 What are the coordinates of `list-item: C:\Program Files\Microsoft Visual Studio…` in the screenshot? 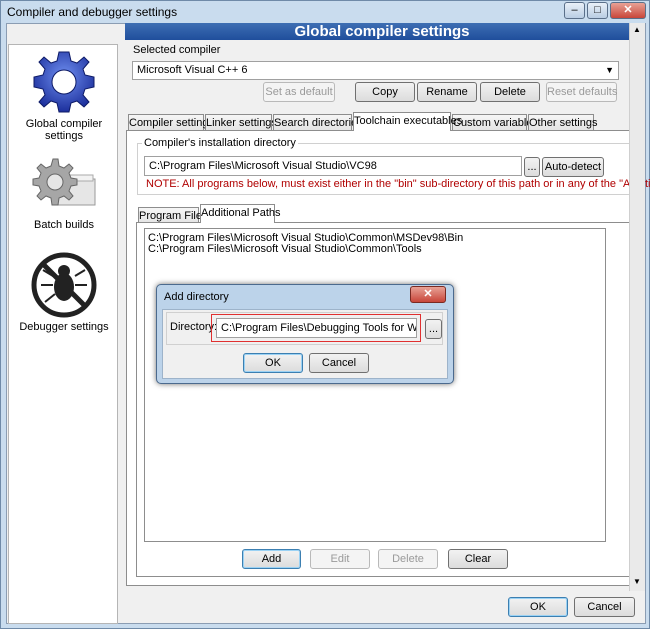 It's located at (285, 249).